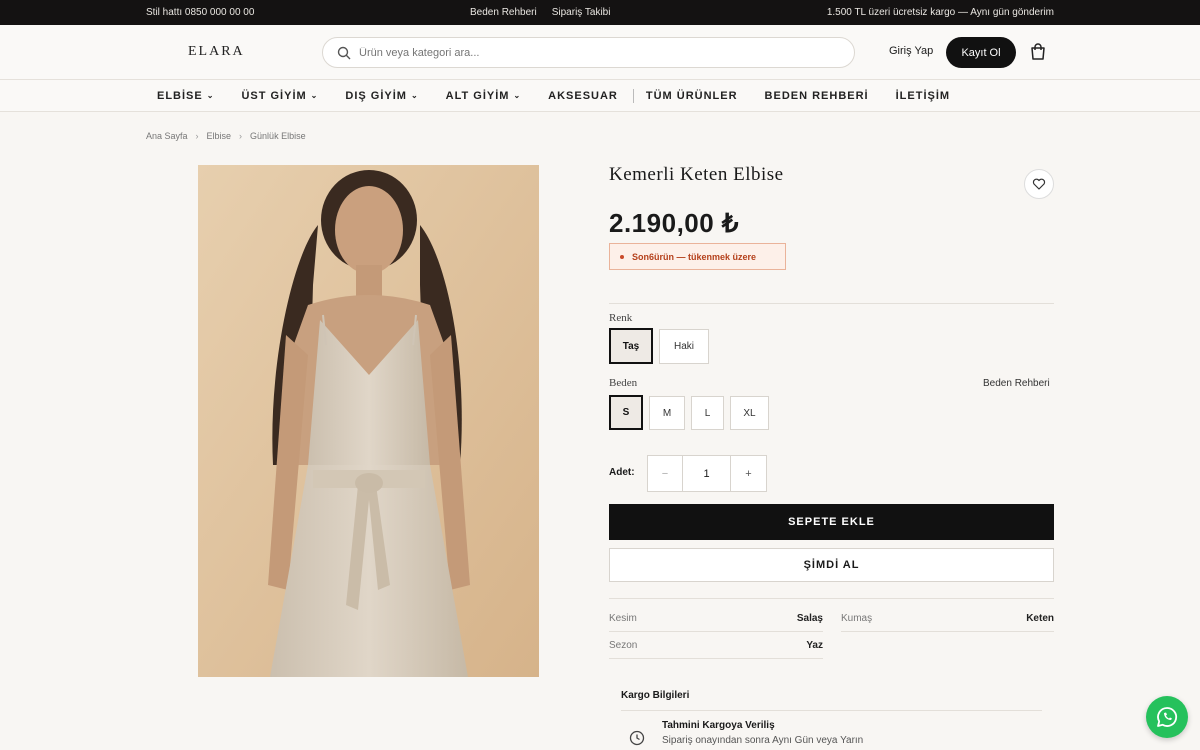  I want to click on nav-item-tum-urunler: TÜM ÜRÜNLER, so click(692, 96).